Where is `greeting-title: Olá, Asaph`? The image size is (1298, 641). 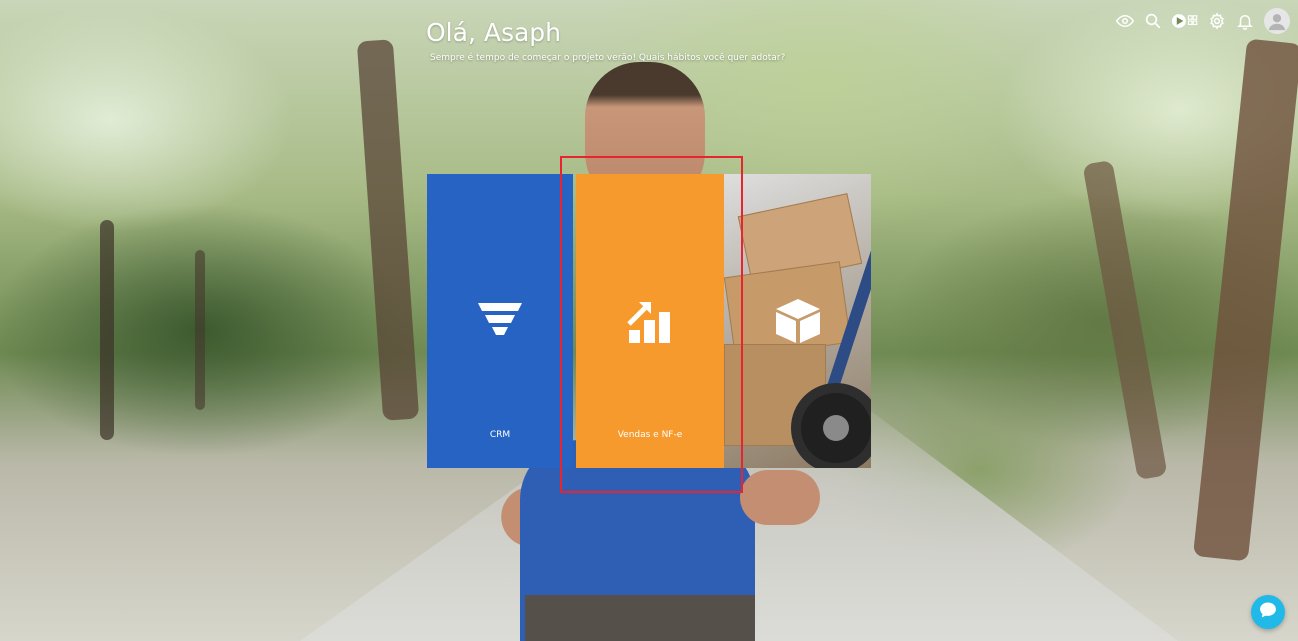
greeting-title: Olá, Asaph is located at coordinates (493, 32).